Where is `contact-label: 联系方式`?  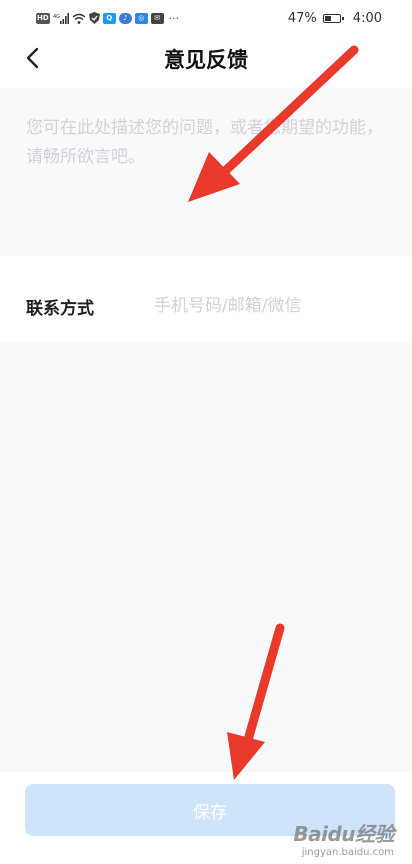
contact-label: 联系方式 is located at coordinates (60, 308).